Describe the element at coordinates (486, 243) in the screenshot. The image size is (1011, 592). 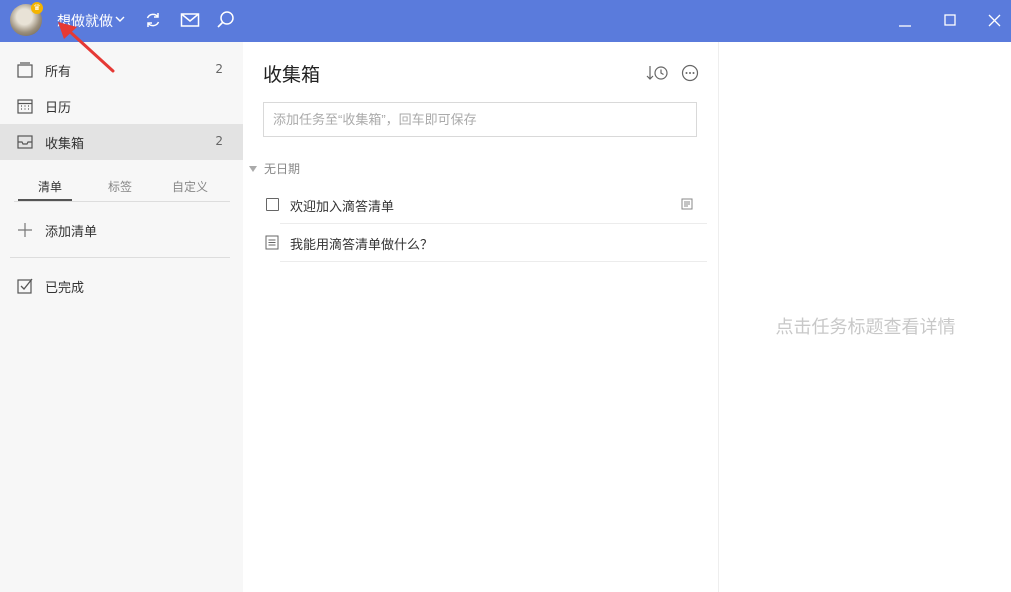
I see `task-row: 我能用滴答清单做什么？` at that location.